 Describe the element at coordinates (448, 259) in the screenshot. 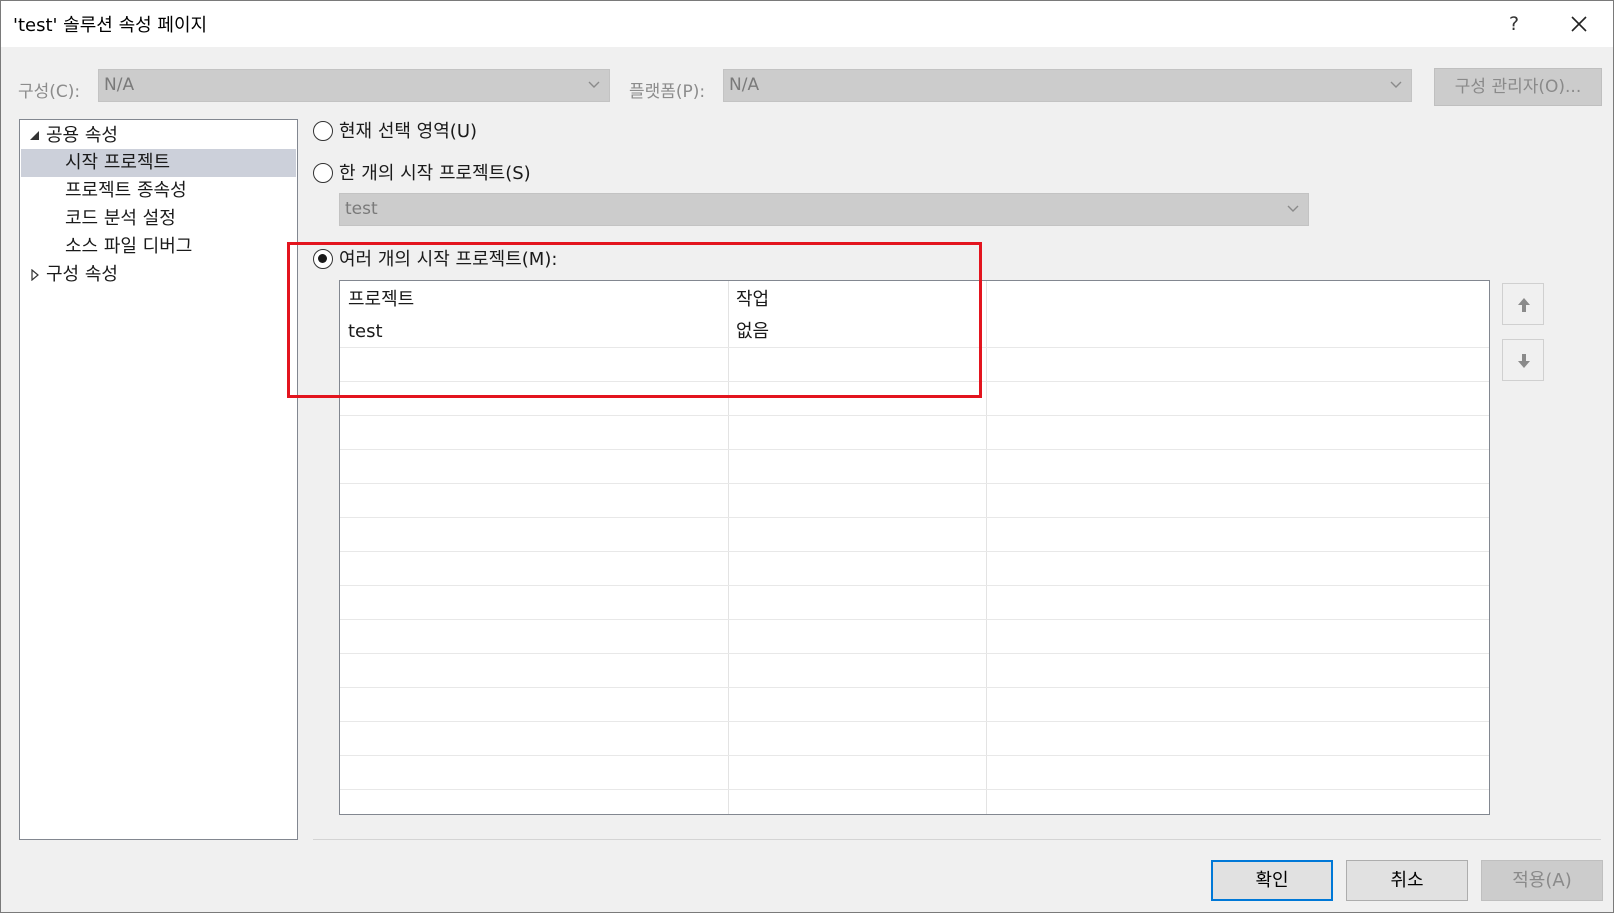

I see `radio-label: 여러 개의 시작 프로젝트(M):` at that location.